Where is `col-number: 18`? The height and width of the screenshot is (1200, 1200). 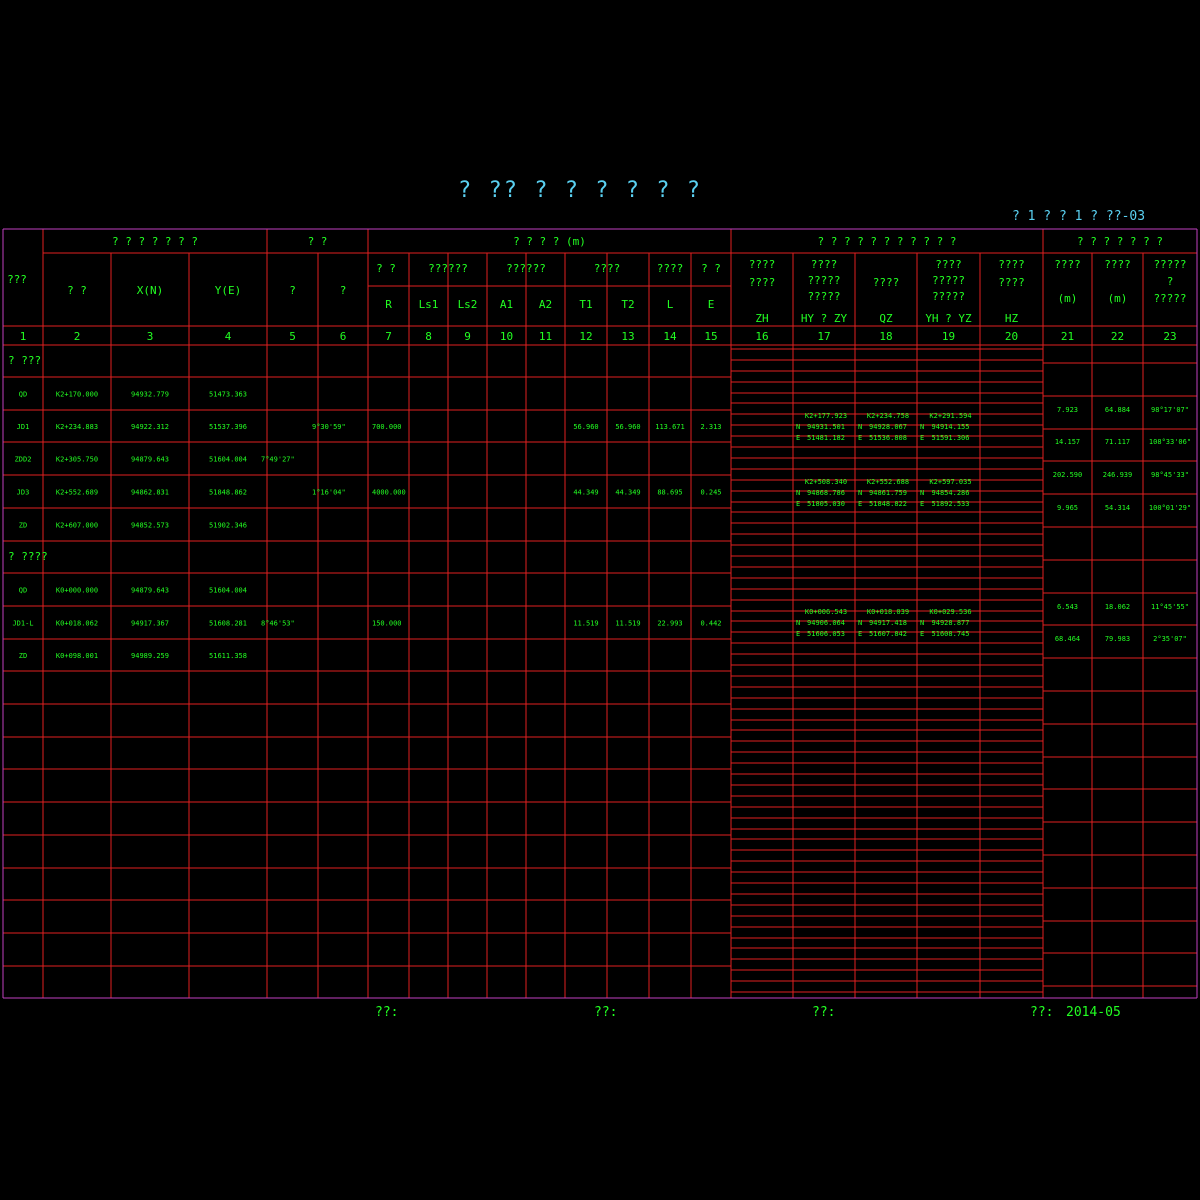
col-number: 18 is located at coordinates (885, 336).